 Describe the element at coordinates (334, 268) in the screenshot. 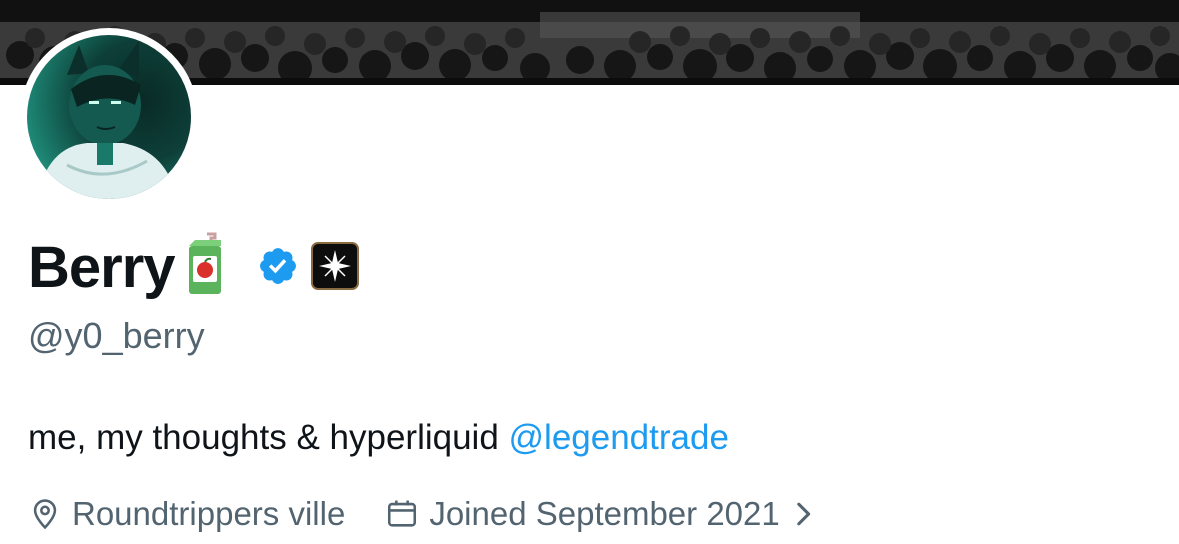

I see `affiliate-badge-icon` at that location.